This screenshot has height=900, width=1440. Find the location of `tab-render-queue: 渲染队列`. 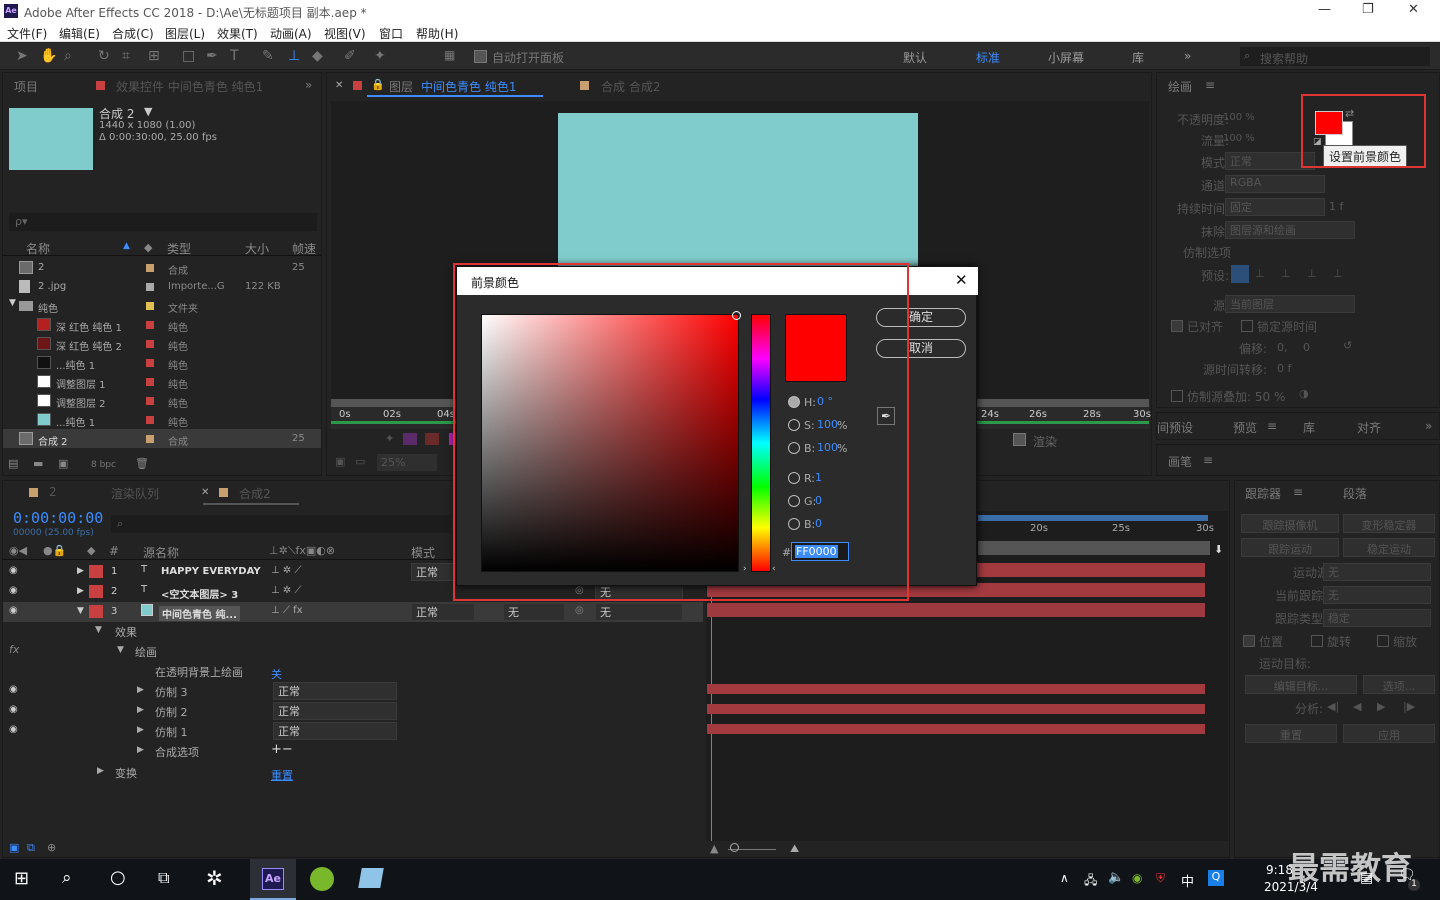

tab-render-queue: 渲染队列 is located at coordinates (135, 493).